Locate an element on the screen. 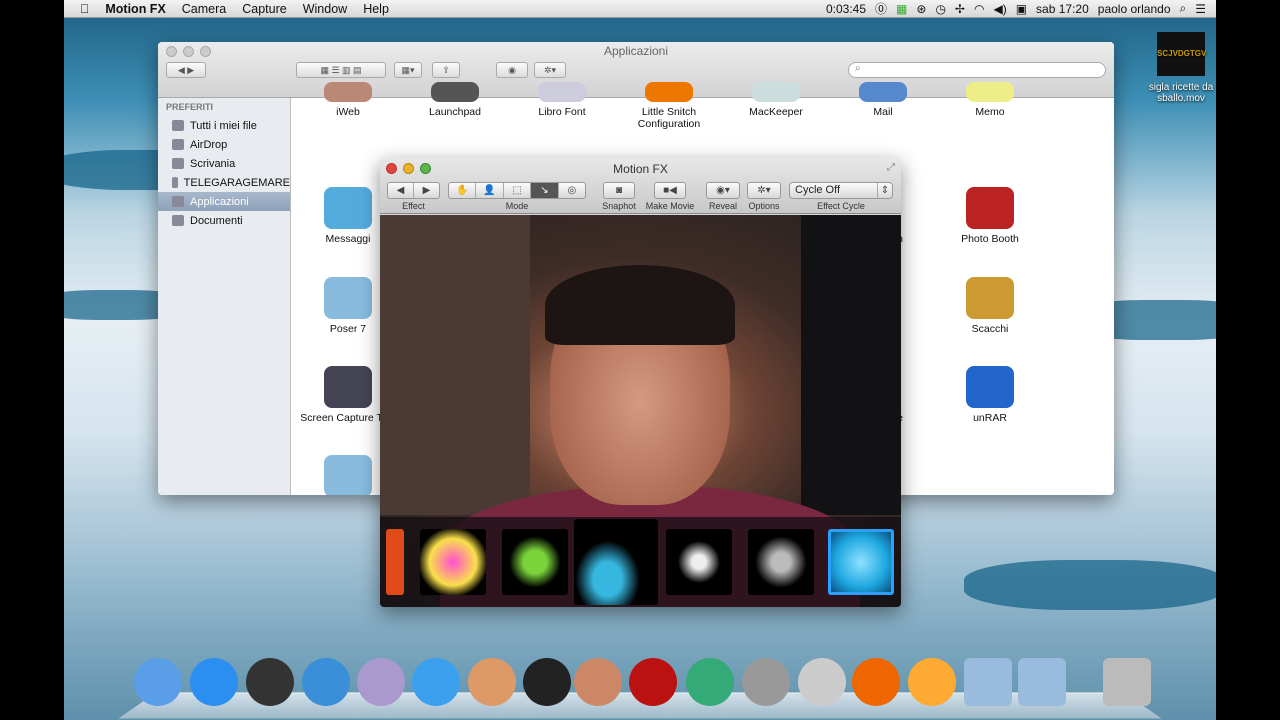 Image resolution: width=1280 pixels, height=720 pixels. next-effect-button: ▶ is located at coordinates (426, 190).